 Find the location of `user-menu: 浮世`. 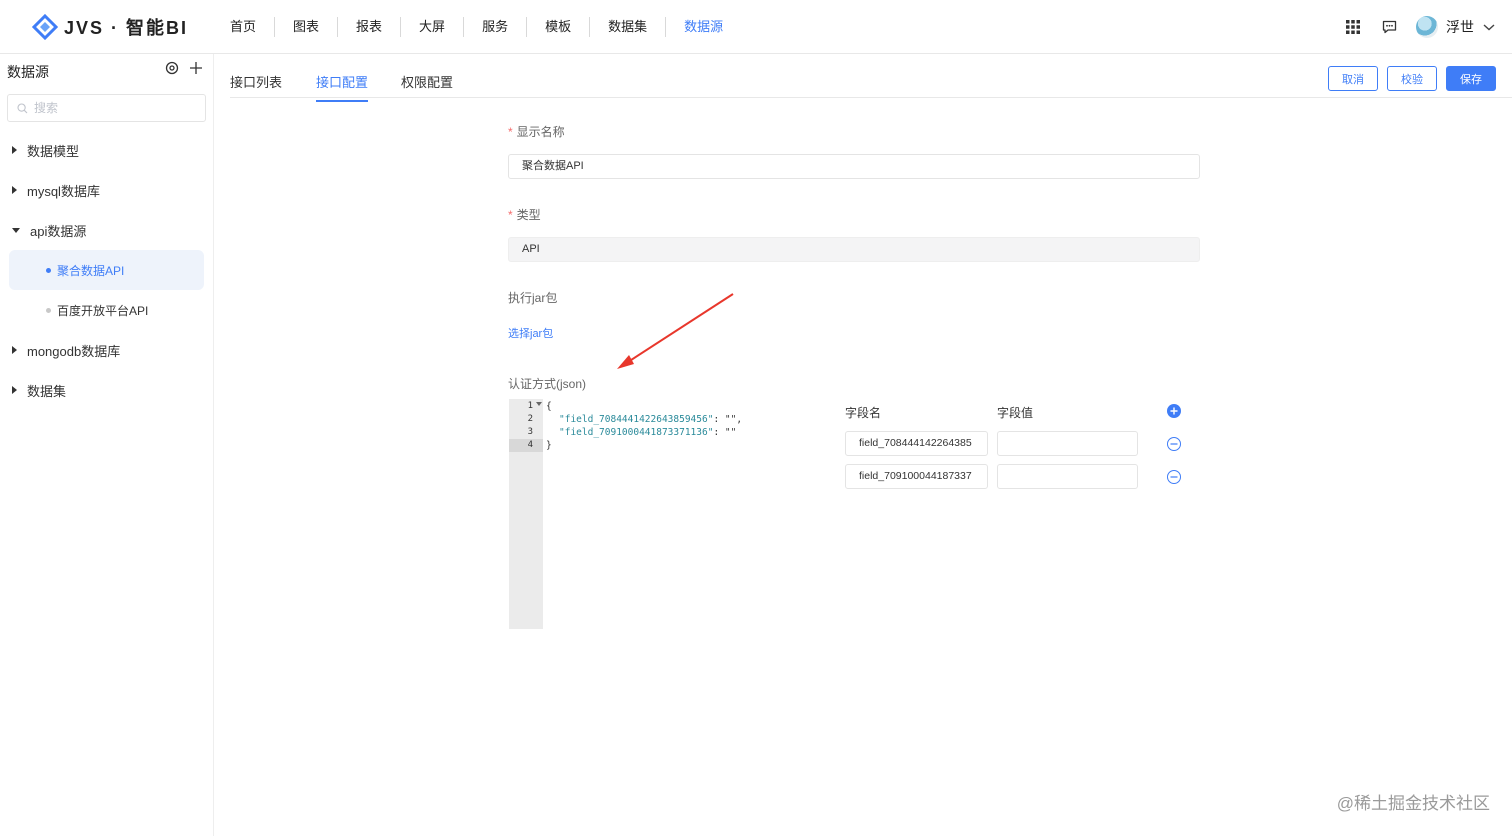

user-menu: 浮世 is located at coordinates (1456, 27).